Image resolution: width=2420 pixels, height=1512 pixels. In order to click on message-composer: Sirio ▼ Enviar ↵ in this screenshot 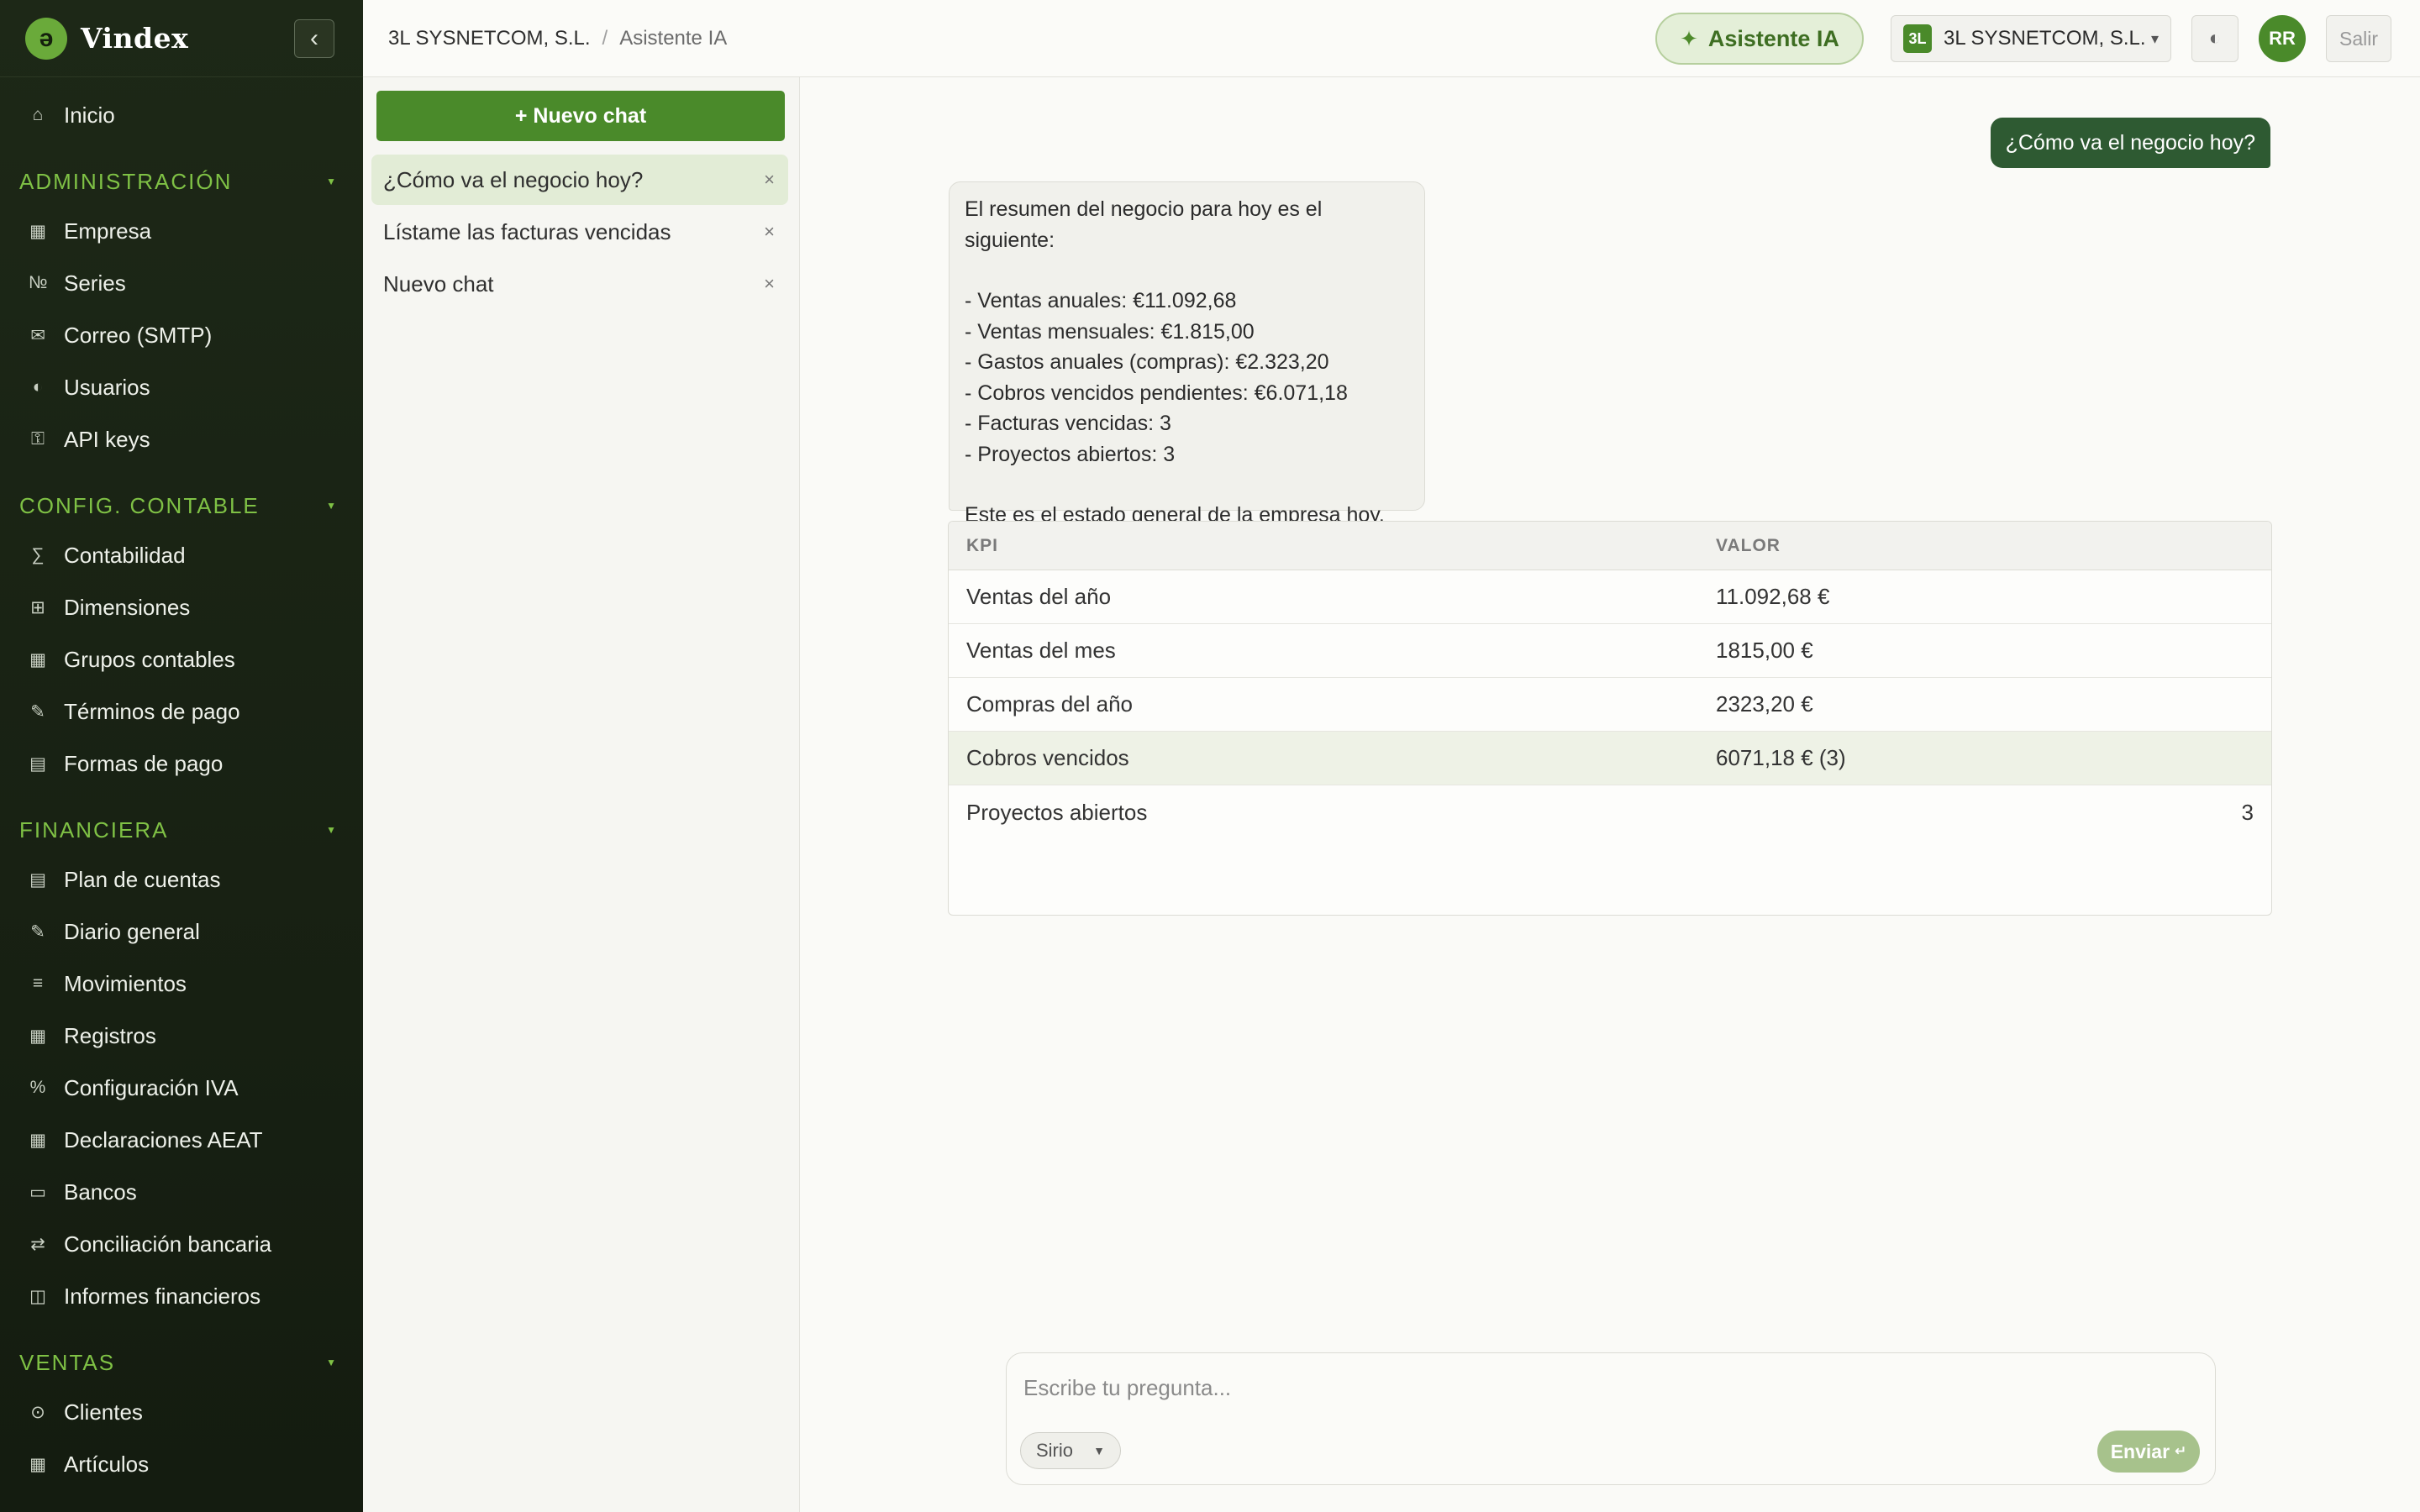, I will do `click(1611, 1418)`.